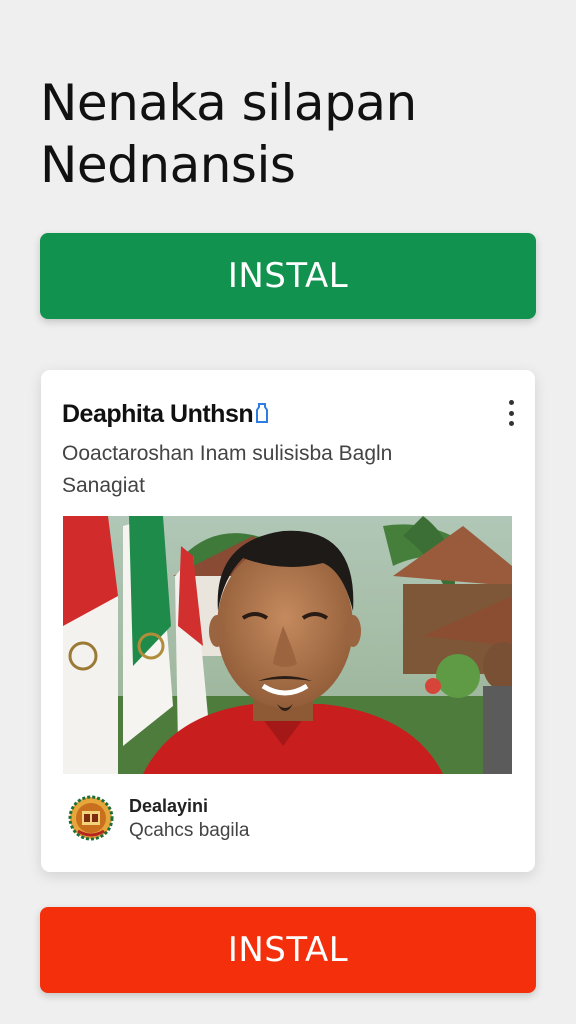 The width and height of the screenshot is (576, 1024). Describe the element at coordinates (168, 165) in the screenshot. I see `headline-line2: Nednansis` at that location.